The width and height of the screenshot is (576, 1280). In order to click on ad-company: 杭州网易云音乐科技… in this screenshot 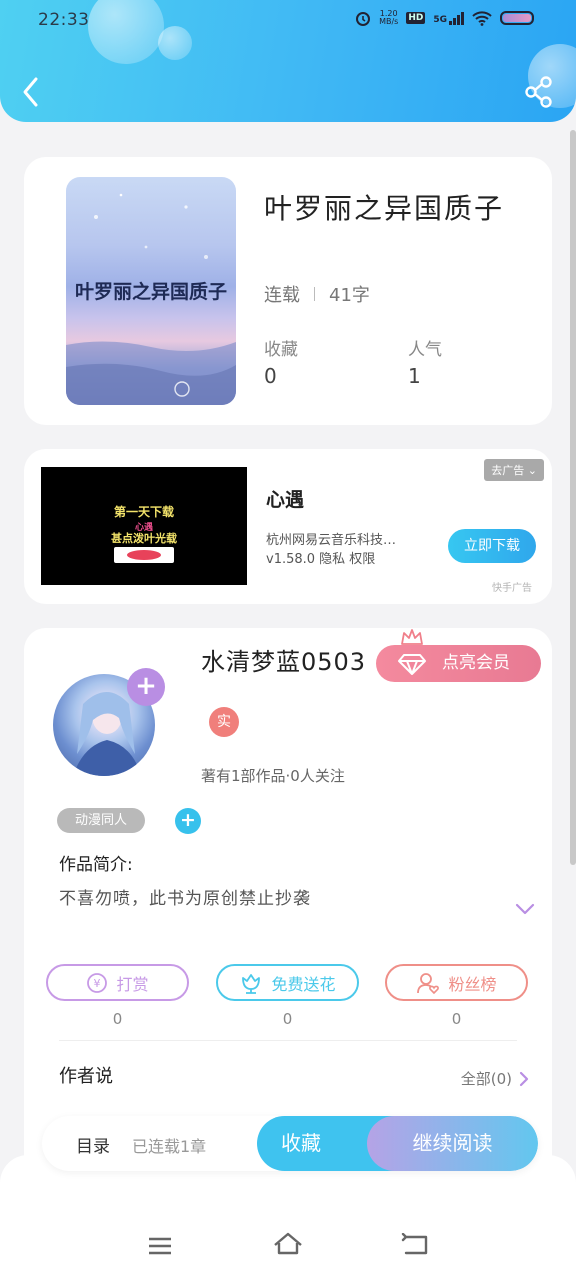, I will do `click(331, 540)`.